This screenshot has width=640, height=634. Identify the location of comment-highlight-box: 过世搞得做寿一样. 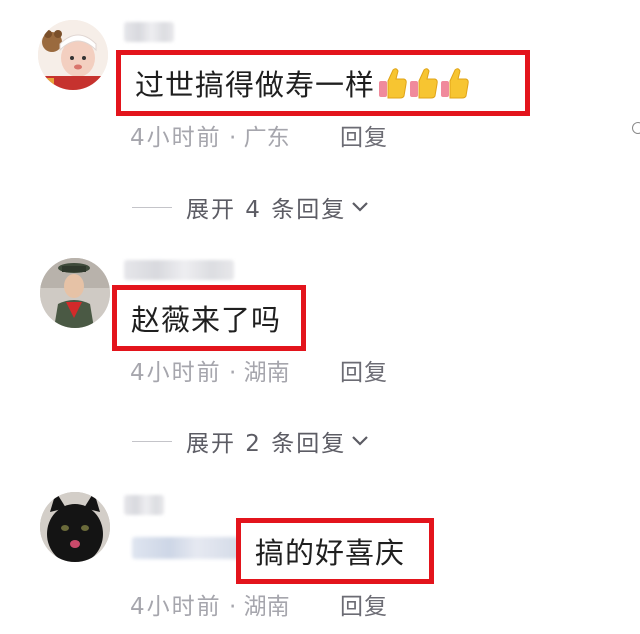
(323, 83).